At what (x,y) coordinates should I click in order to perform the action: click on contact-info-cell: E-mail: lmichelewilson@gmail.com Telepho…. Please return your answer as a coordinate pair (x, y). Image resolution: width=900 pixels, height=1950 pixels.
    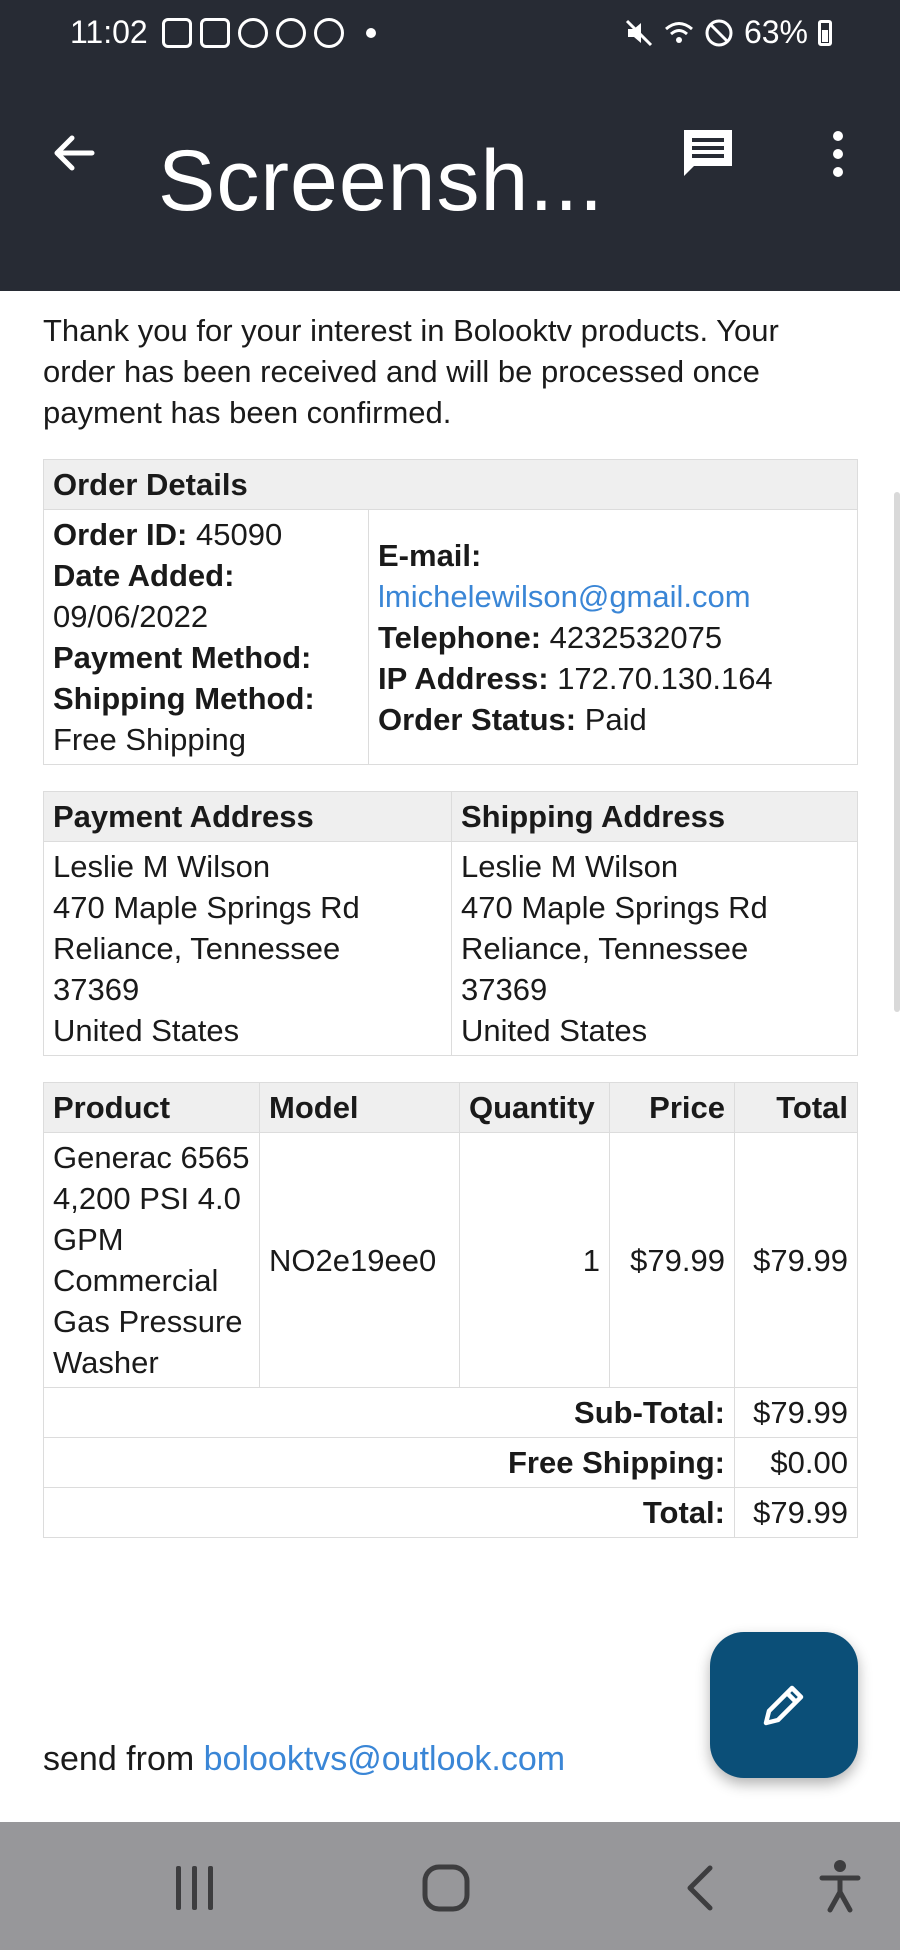
    Looking at the image, I should click on (613, 637).